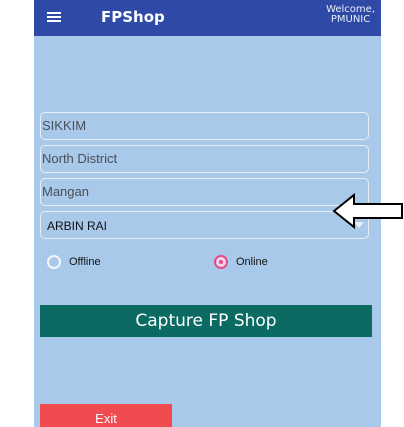  Describe the element at coordinates (207, 18) in the screenshot. I see `app-bar: FPShop Welcome, PMUNIC` at that location.